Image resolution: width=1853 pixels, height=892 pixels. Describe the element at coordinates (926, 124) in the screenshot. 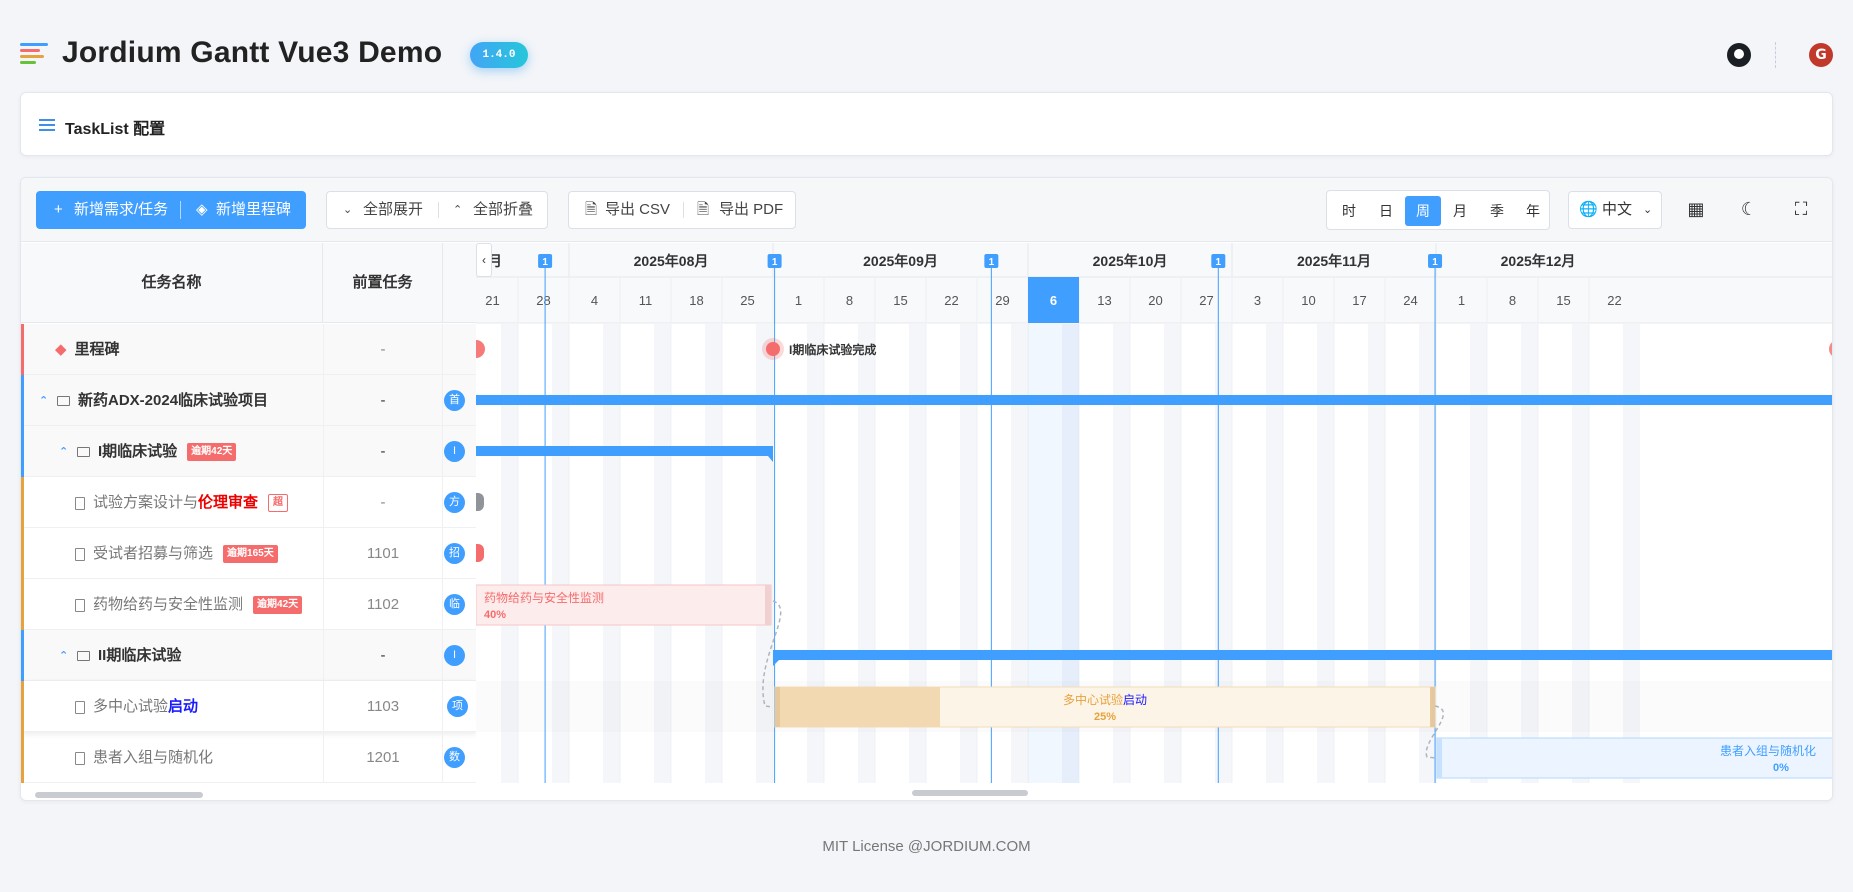

I see `tasklist-config-panel: TaskList 配置` at that location.